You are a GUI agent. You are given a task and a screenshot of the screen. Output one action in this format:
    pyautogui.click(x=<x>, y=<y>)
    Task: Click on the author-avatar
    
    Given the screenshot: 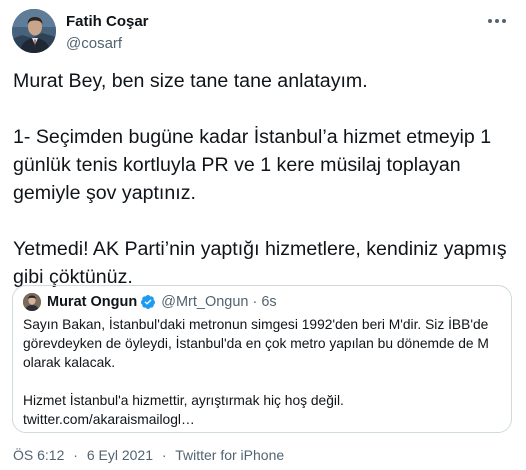 What is the action you would take?
    pyautogui.click(x=34, y=31)
    